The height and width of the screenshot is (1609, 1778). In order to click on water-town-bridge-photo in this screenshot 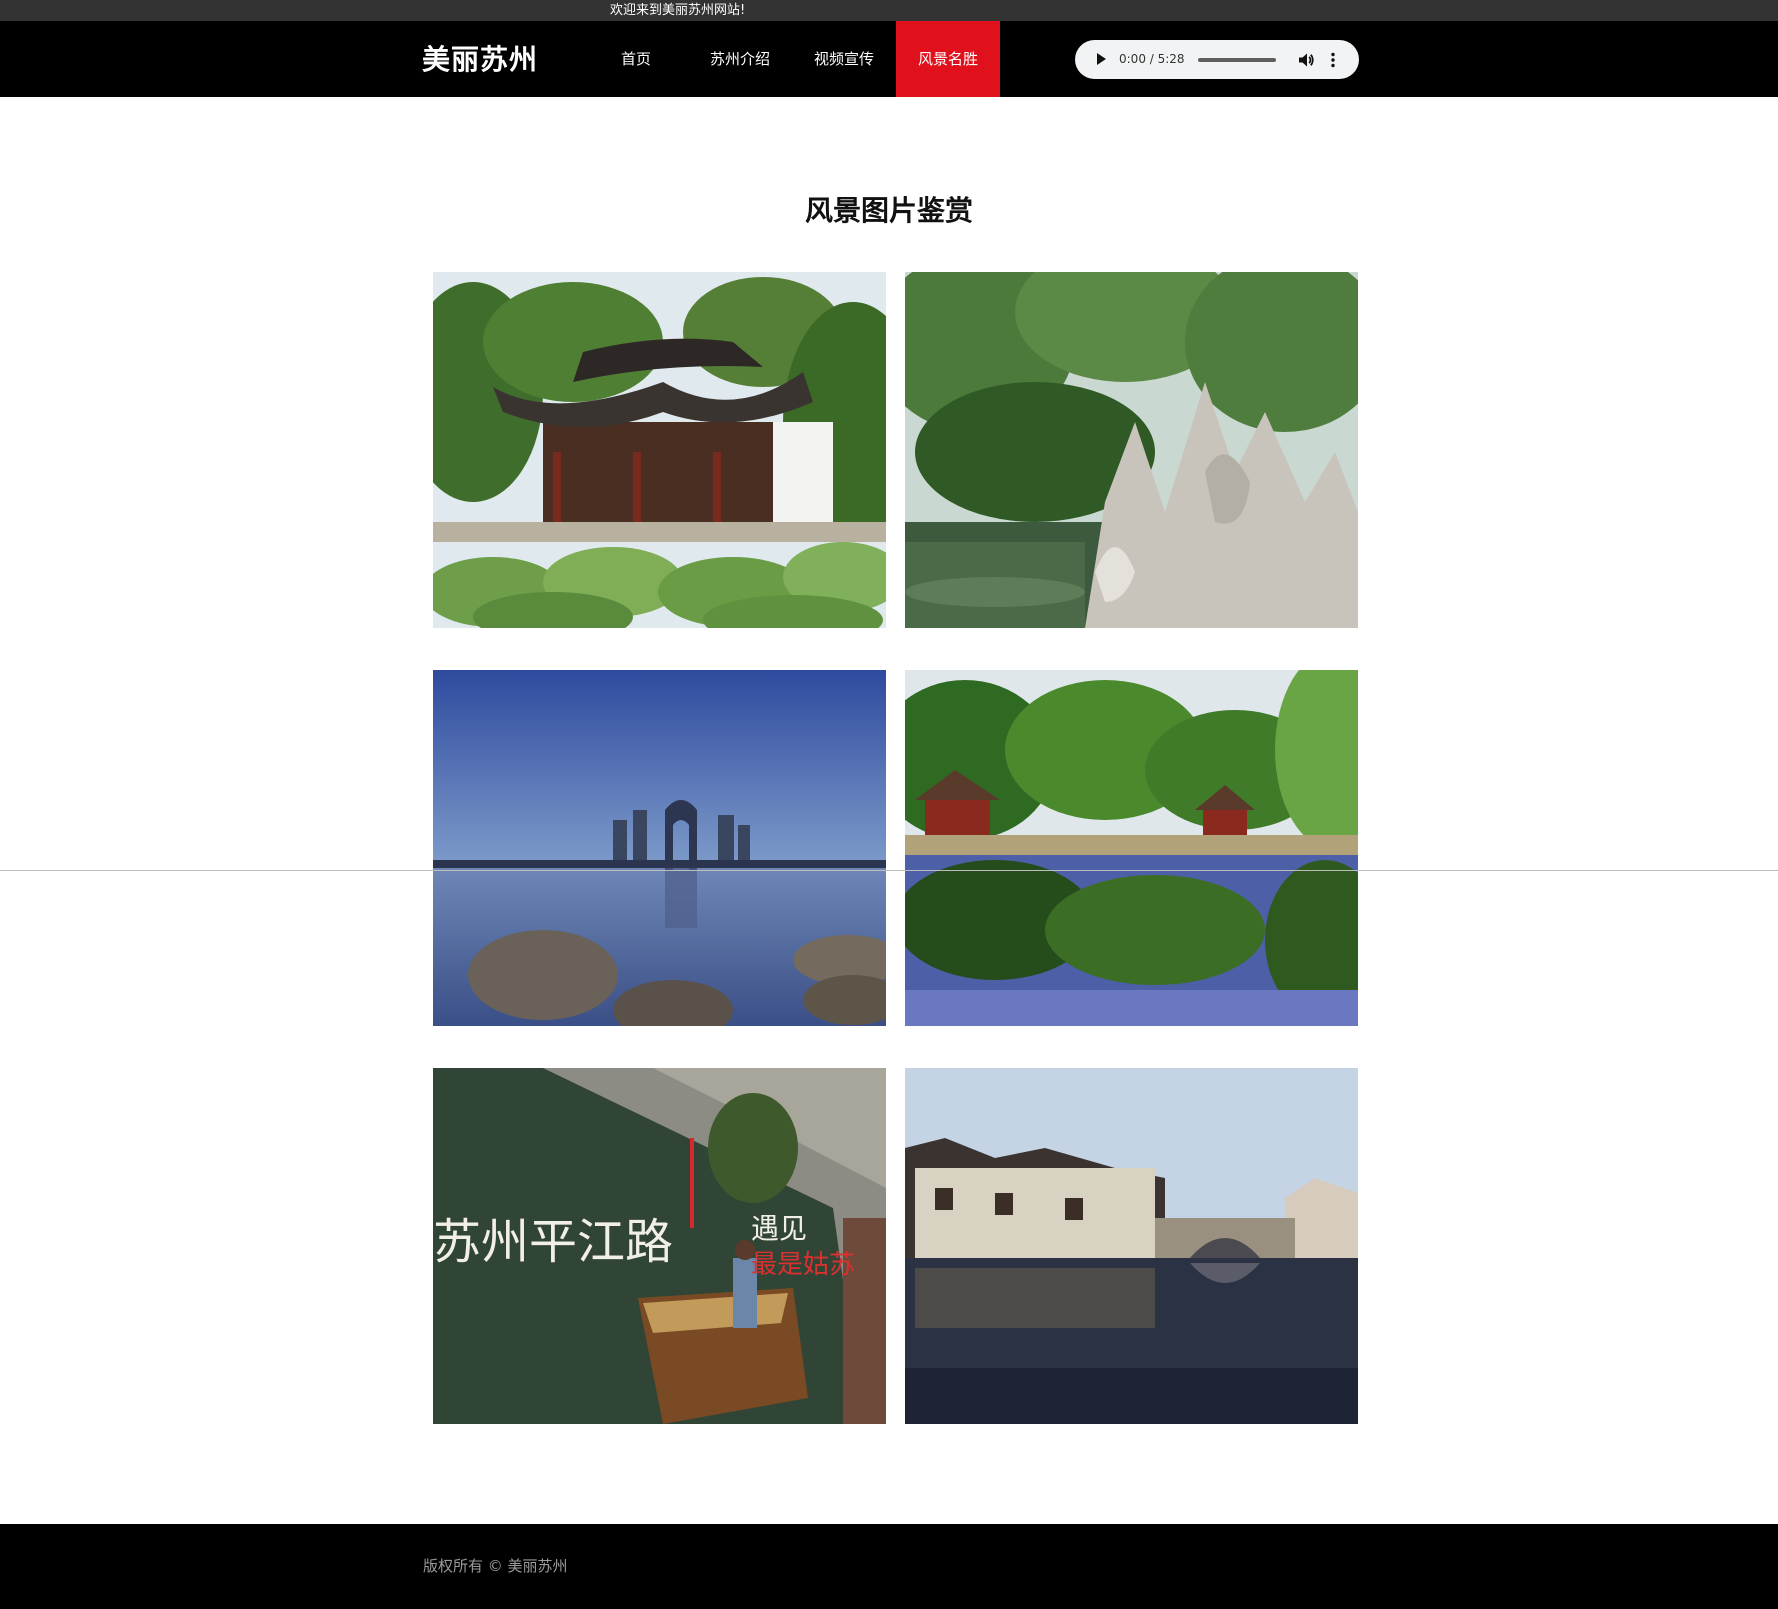, I will do `click(1131, 1246)`.